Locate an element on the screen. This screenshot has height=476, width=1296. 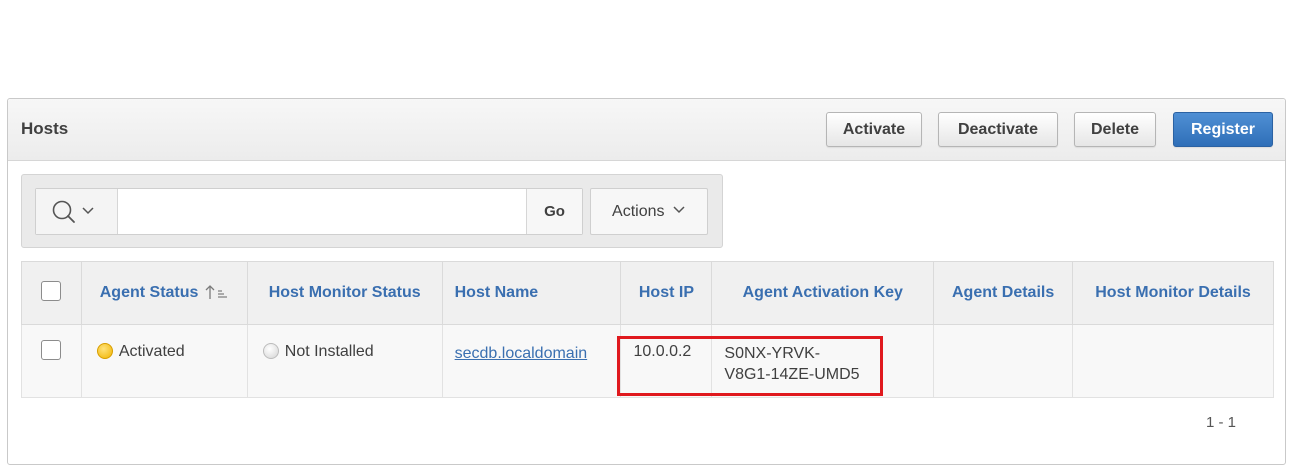
sort-ascending-icon is located at coordinates (216, 292).